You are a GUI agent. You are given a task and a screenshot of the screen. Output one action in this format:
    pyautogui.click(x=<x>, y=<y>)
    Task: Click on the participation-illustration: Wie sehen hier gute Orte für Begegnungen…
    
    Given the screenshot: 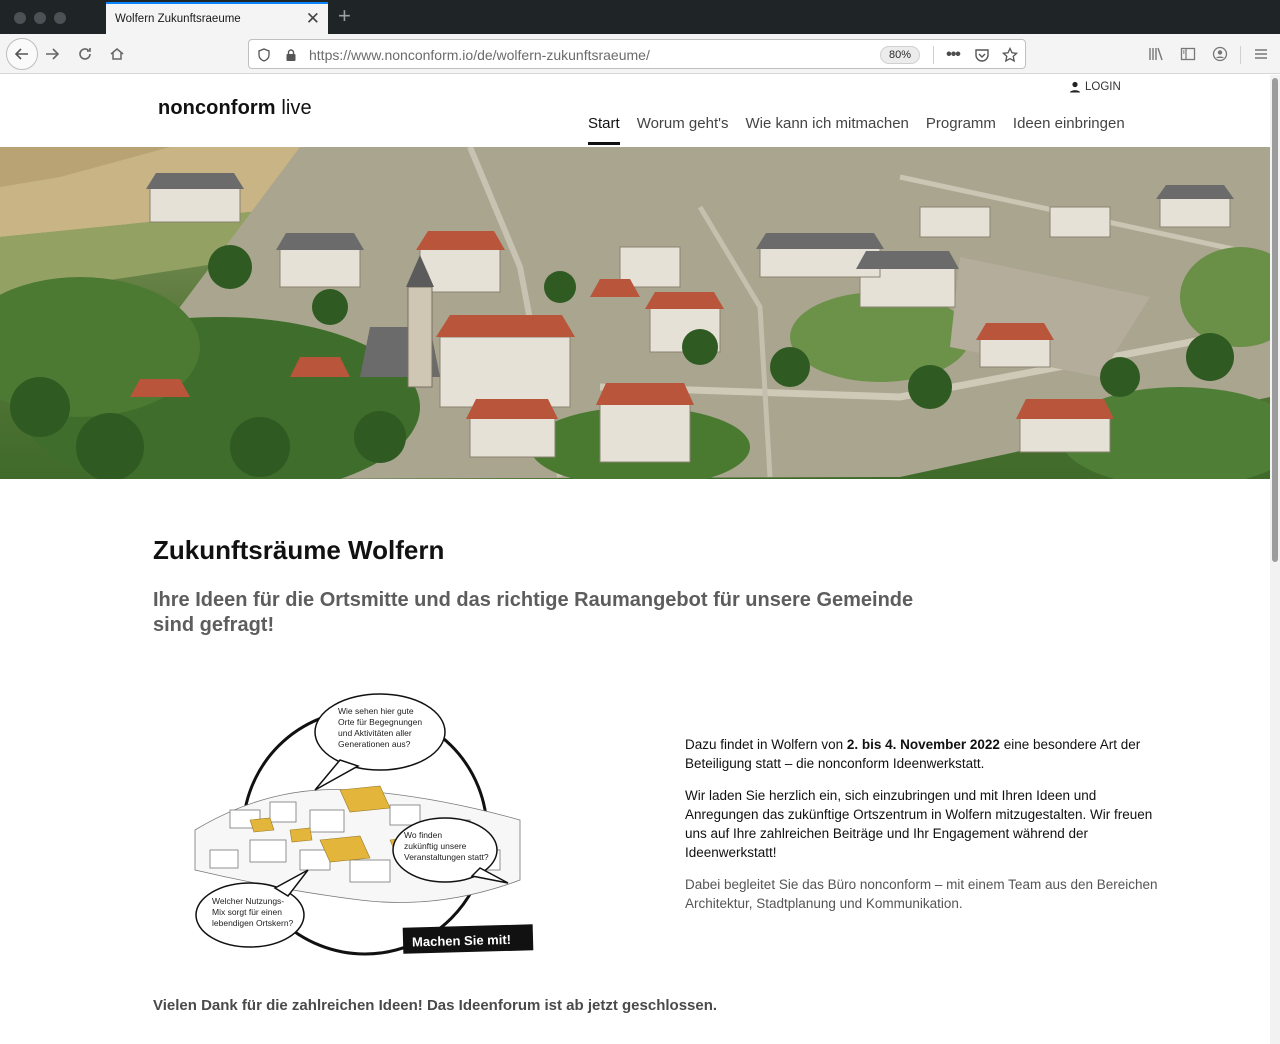 What is the action you would take?
    pyautogui.click(x=365, y=828)
    